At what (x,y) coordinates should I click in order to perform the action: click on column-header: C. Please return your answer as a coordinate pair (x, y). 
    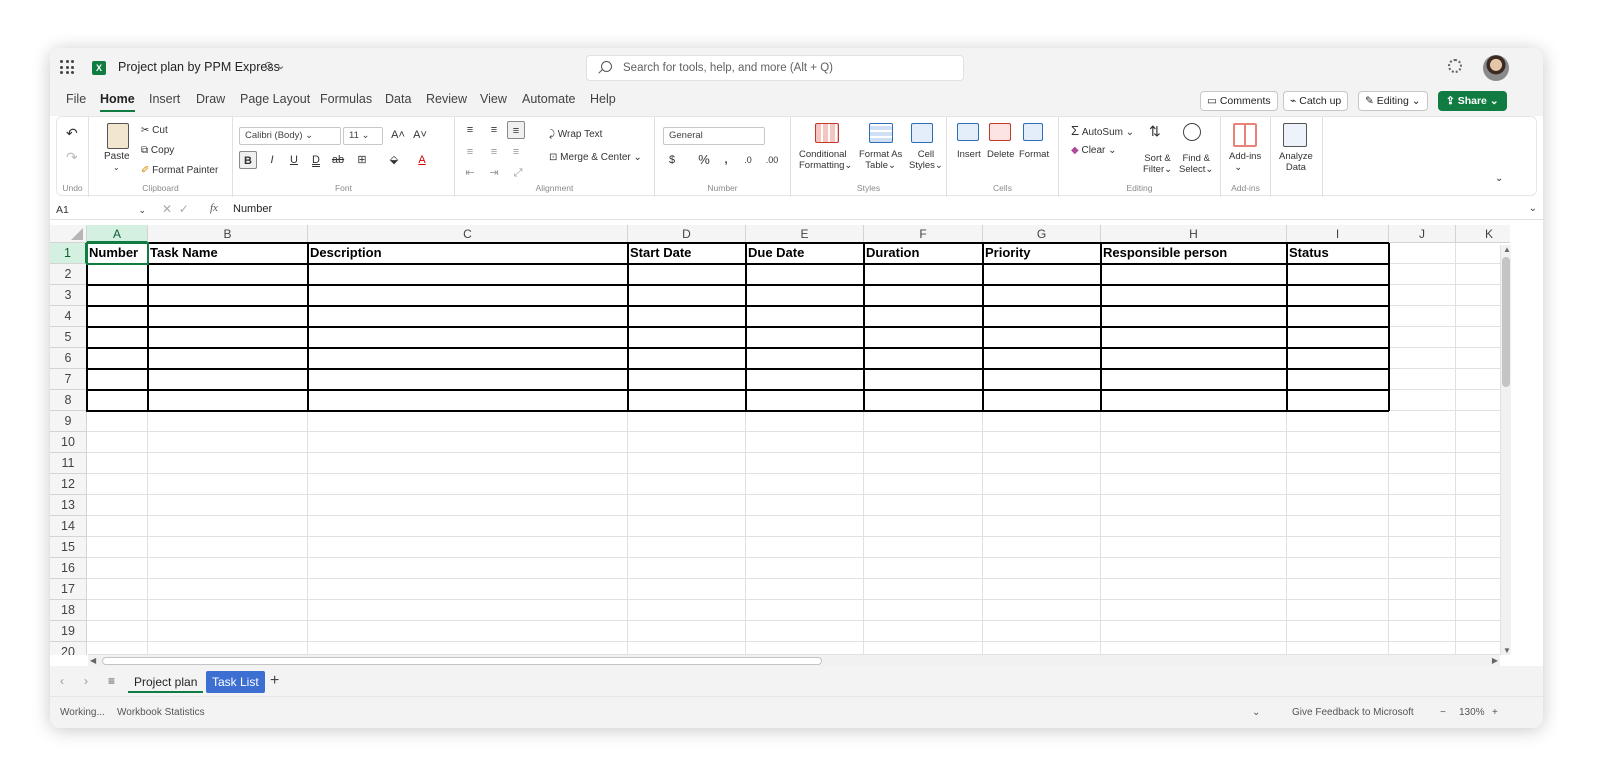
    Looking at the image, I should click on (468, 234).